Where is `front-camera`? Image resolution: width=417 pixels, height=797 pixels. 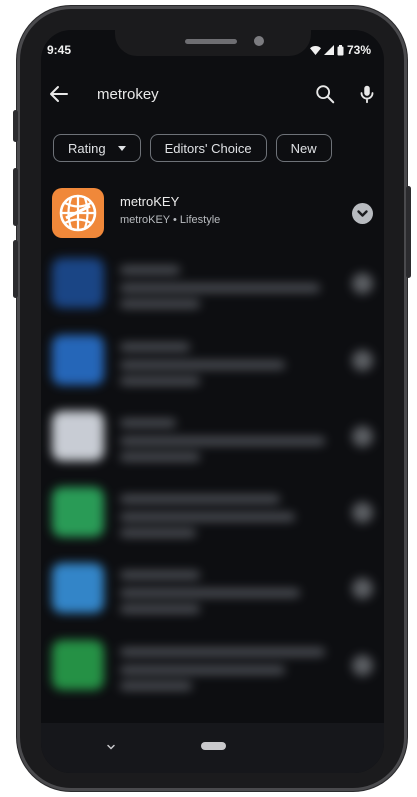 front-camera is located at coordinates (259, 41).